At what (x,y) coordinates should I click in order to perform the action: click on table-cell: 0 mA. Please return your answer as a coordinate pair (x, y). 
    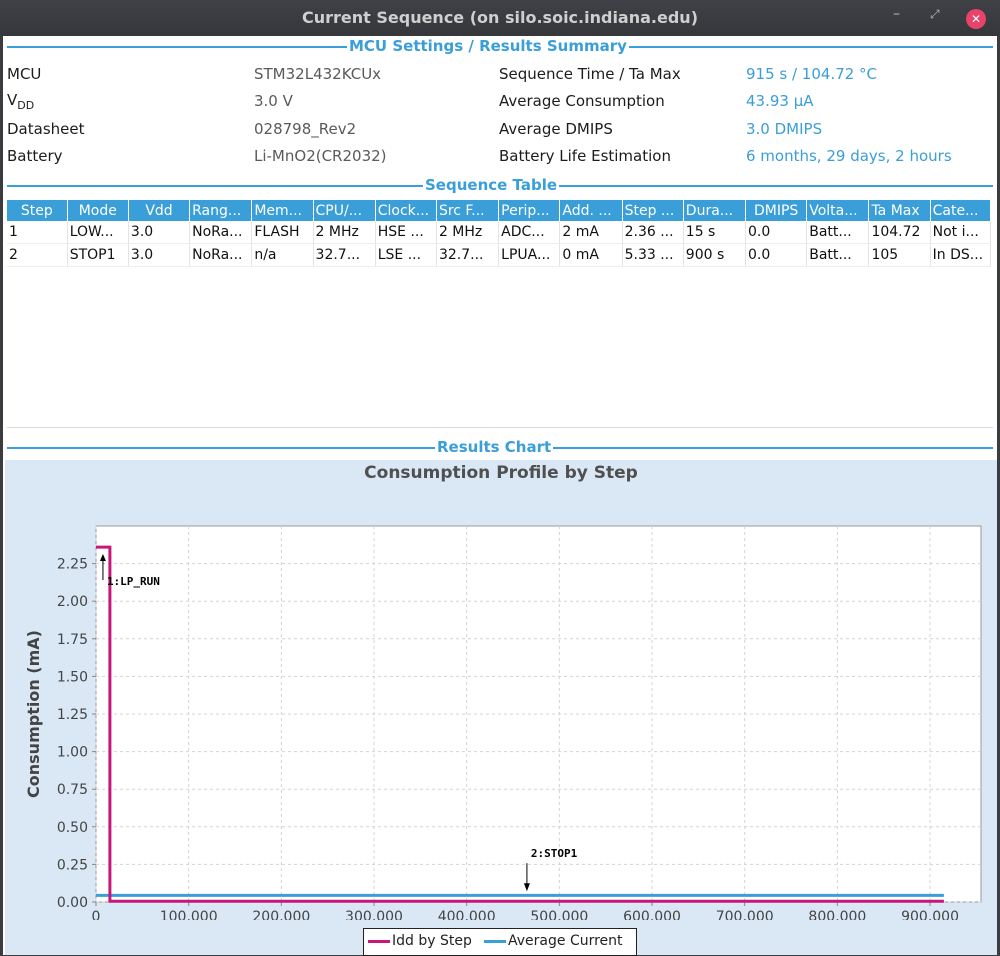
    Looking at the image, I should click on (591, 255).